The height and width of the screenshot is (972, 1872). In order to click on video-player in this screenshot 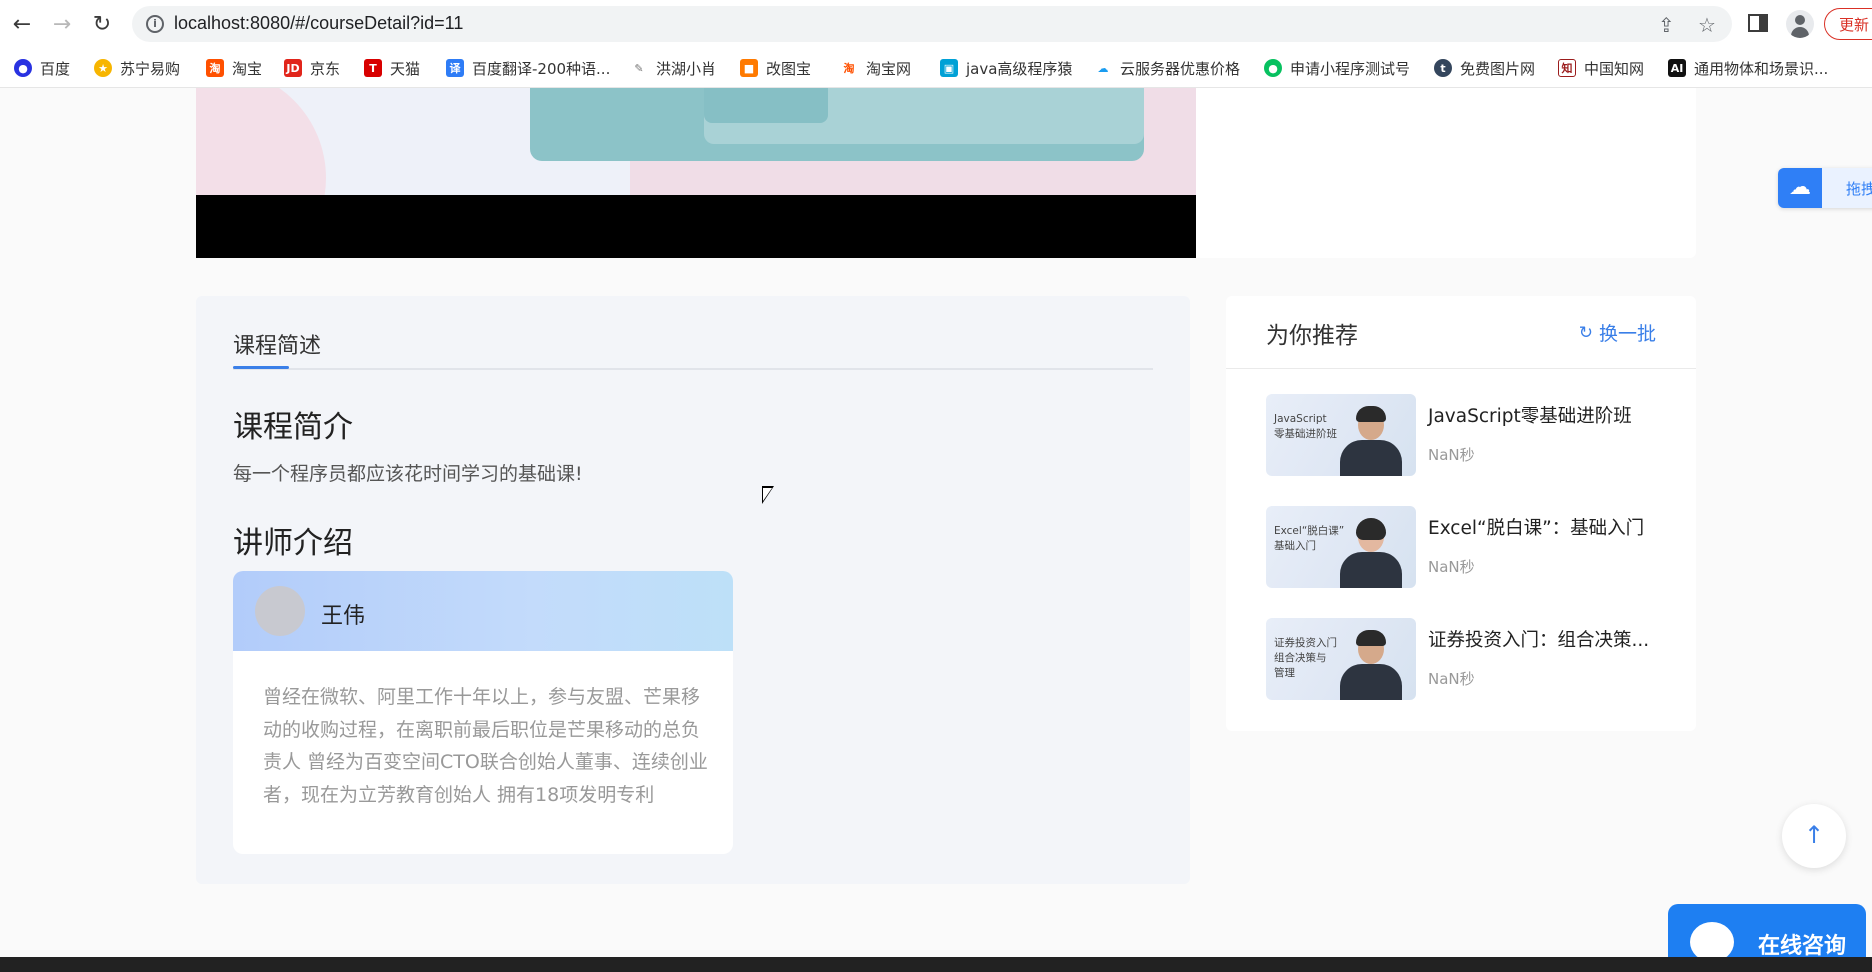, I will do `click(696, 173)`.